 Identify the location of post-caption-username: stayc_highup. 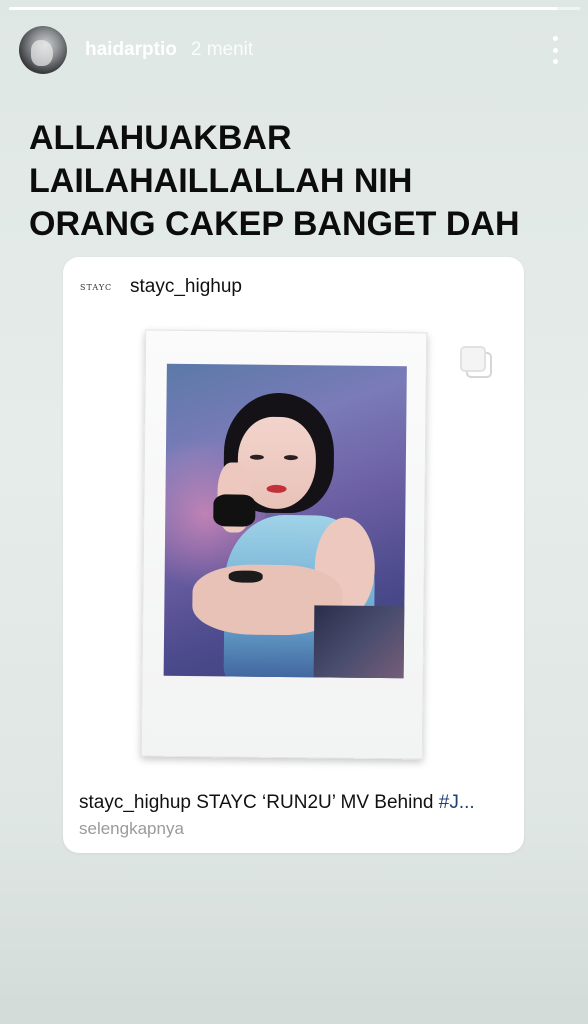
(135, 802).